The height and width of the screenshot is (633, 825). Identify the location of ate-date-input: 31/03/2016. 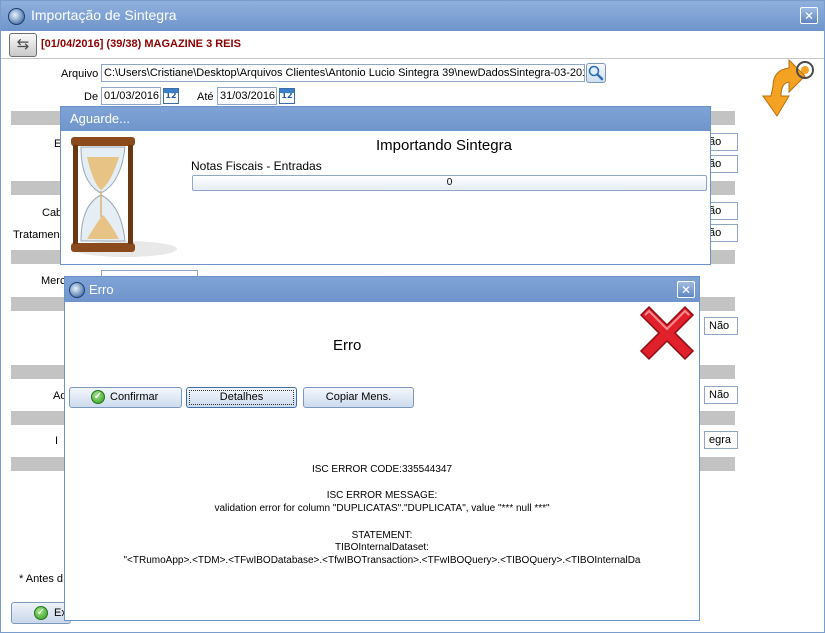
(247, 96).